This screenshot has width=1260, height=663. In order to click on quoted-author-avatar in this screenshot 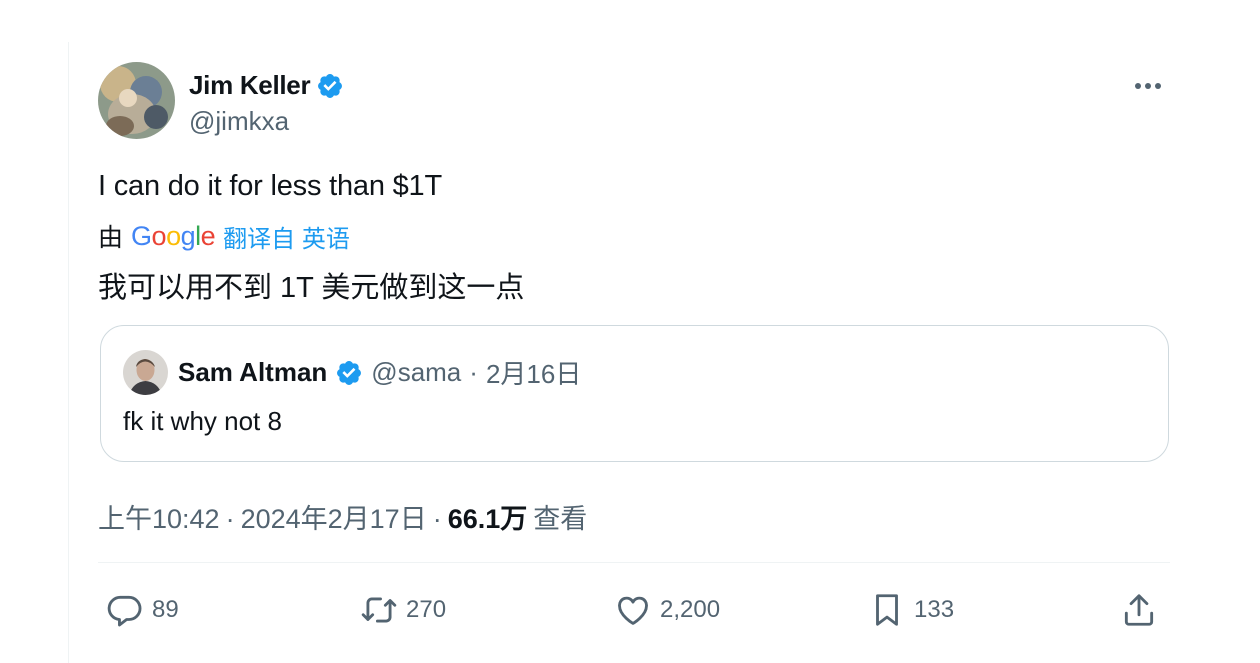, I will do `click(145, 372)`.